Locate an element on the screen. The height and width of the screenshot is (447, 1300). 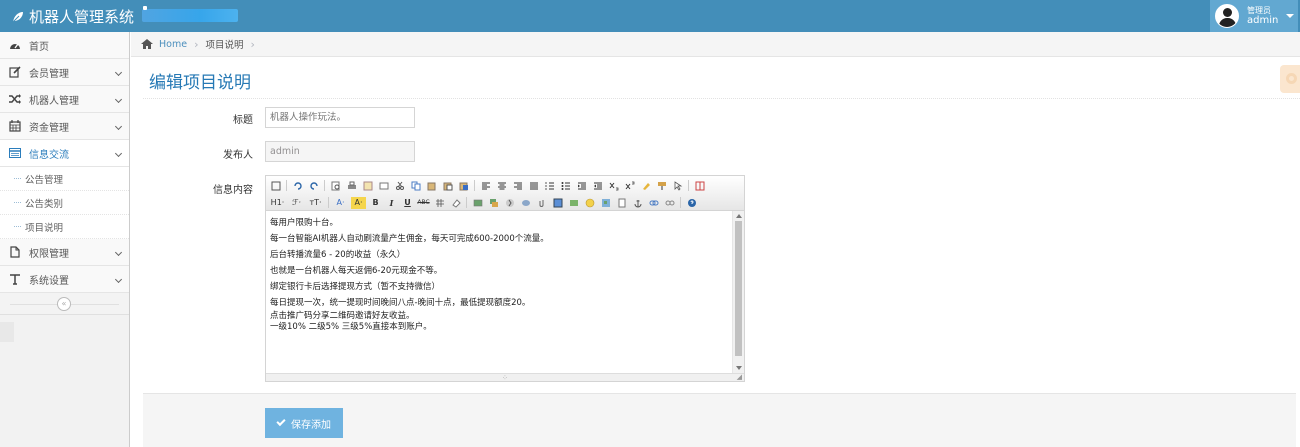
sidebar-item-settings: 系统设置 is located at coordinates (64, 279).